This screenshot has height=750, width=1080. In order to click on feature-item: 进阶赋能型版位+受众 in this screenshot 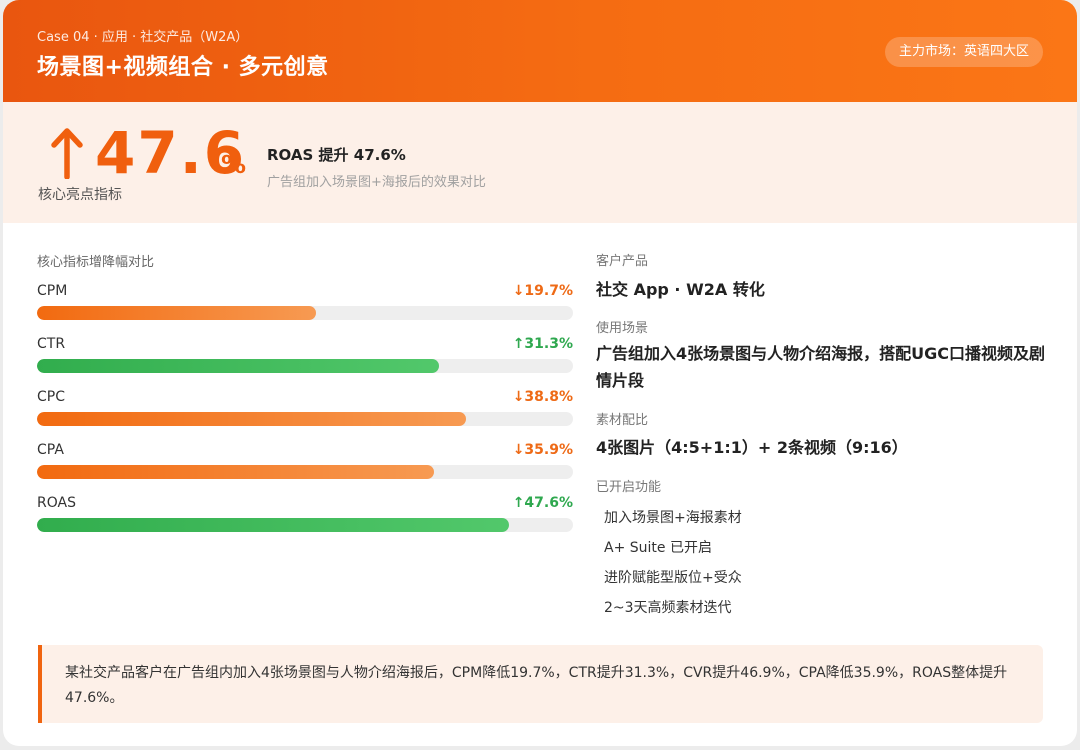, I will do `click(673, 578)`.